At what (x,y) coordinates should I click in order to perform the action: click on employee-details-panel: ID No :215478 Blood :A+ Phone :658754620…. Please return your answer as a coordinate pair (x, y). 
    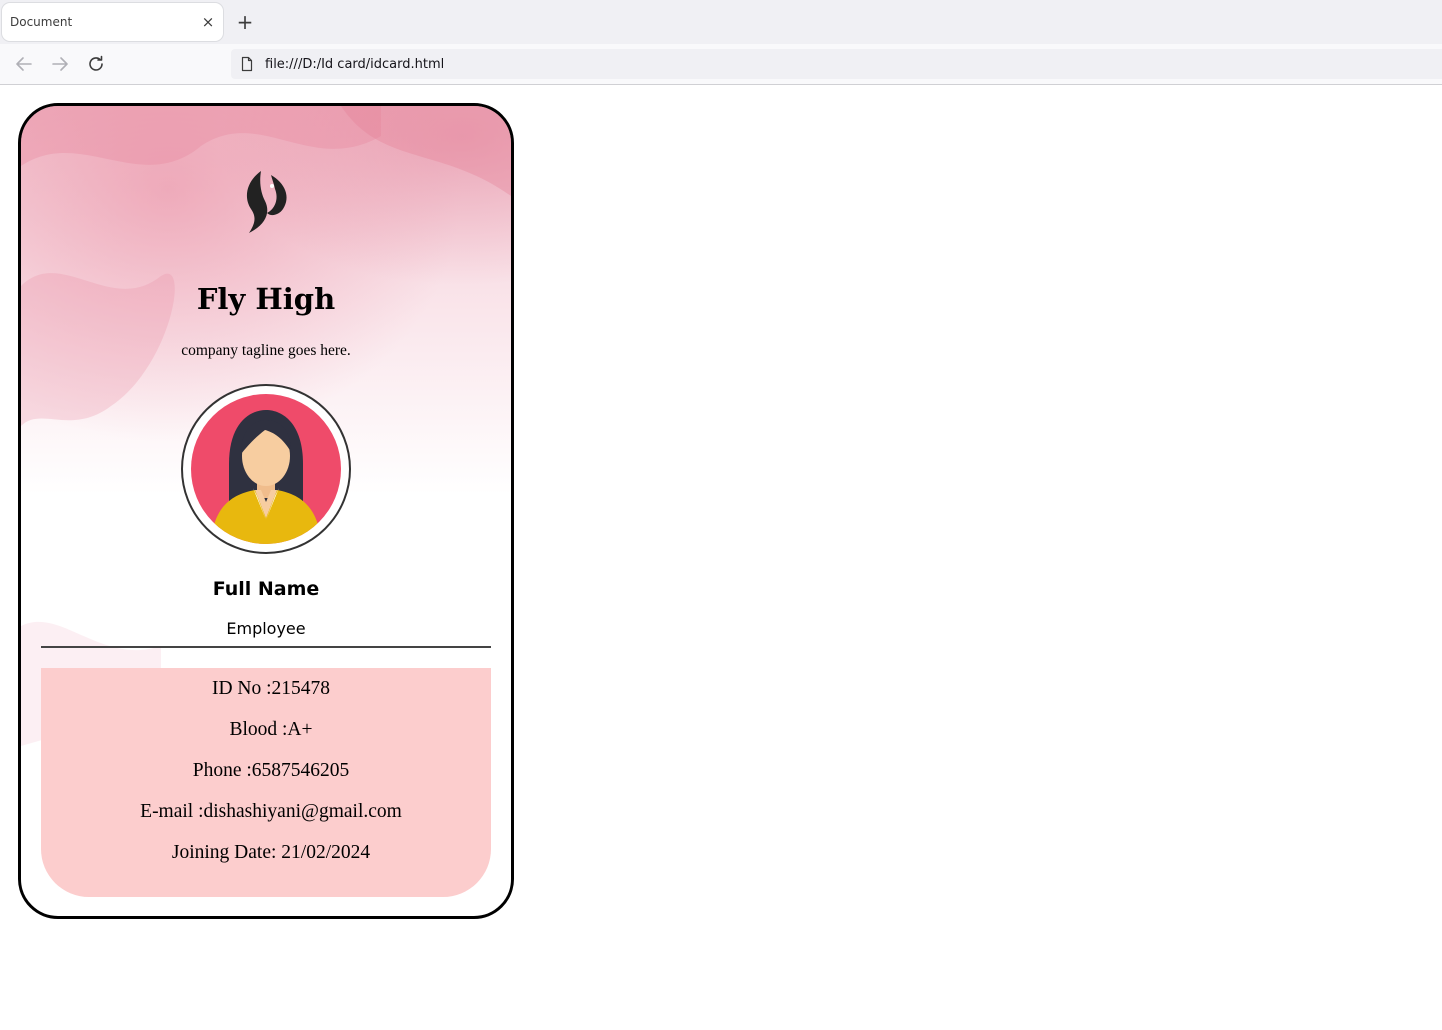
    Looking at the image, I should click on (266, 782).